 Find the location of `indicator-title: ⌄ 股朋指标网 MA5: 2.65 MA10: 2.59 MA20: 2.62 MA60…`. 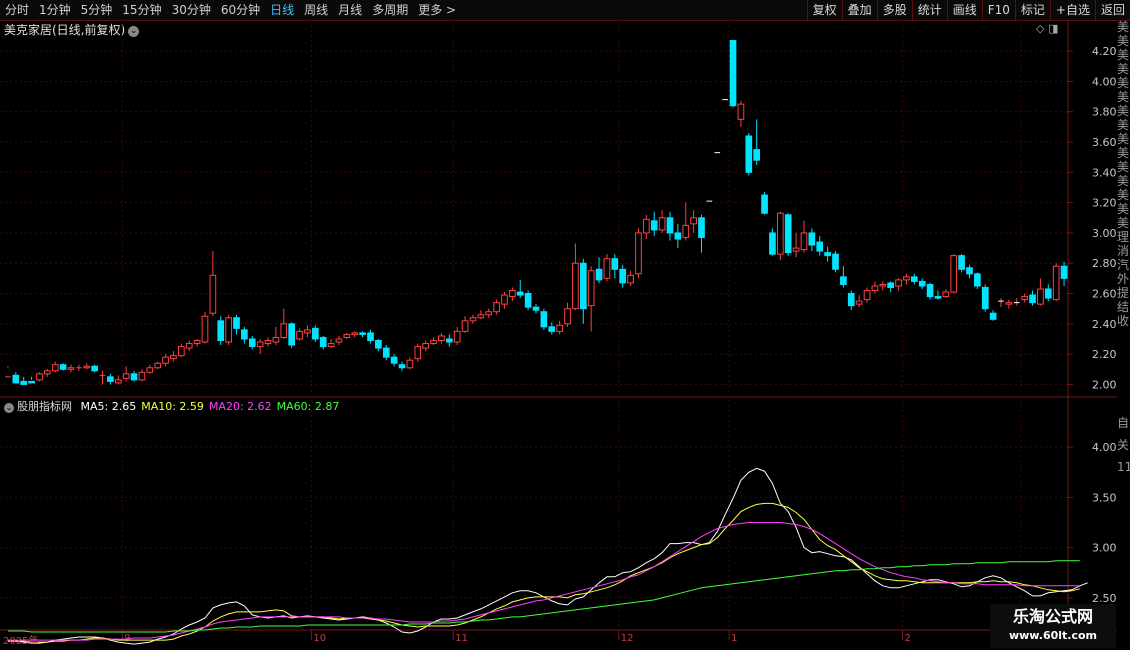

indicator-title: ⌄ 股朋指标网 MA5: 2.65 MA10: 2.59 MA20: 2.62 MA60… is located at coordinates (171, 406).